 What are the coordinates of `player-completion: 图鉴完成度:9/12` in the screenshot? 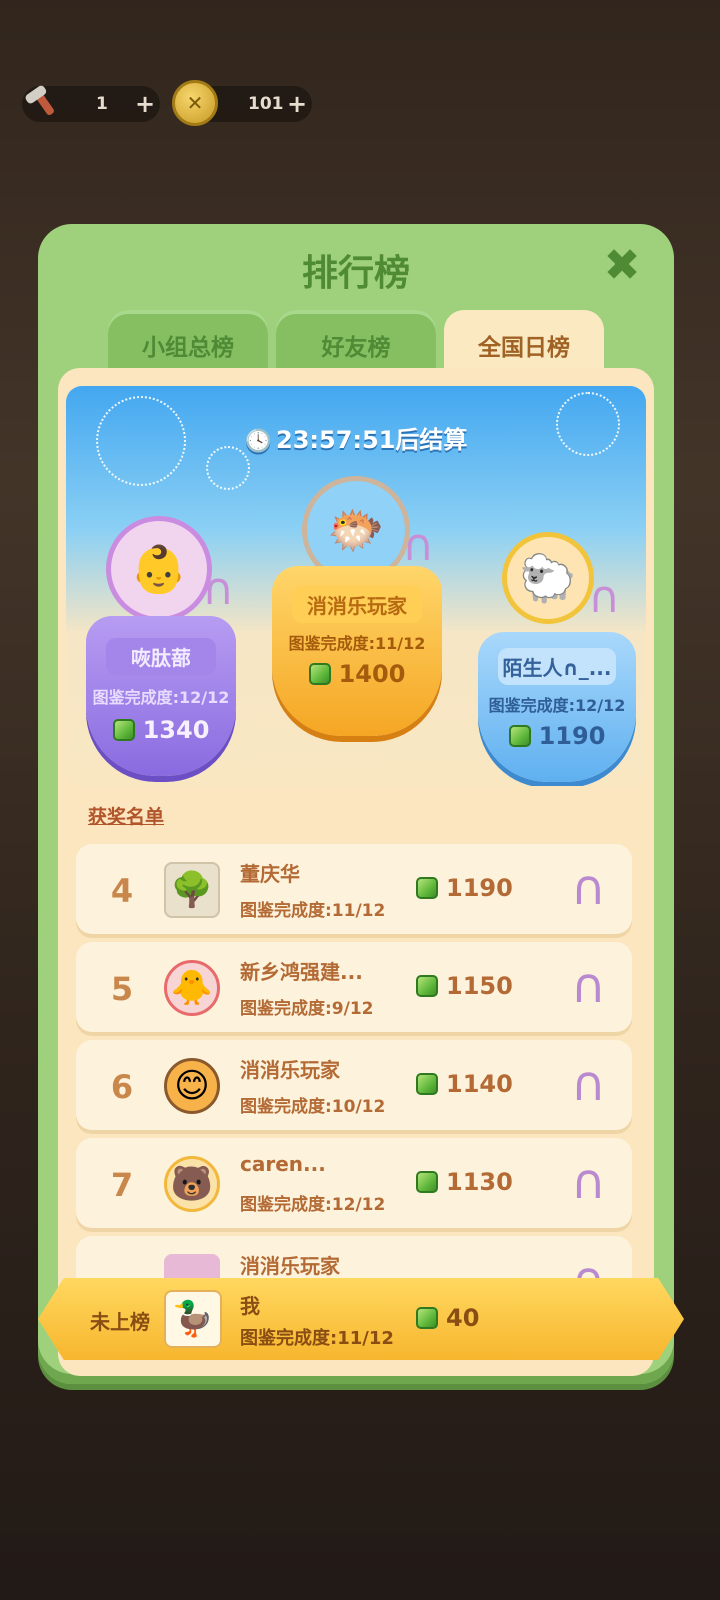 It's located at (307, 1009).